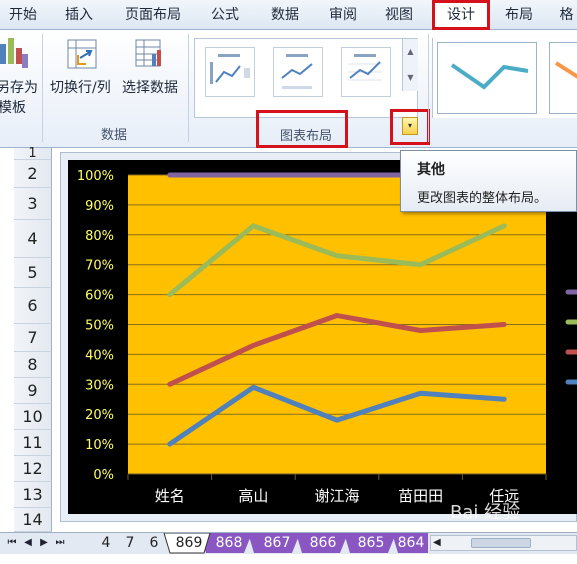 The width and height of the screenshot is (577, 564). What do you see at coordinates (33, 338) in the screenshot?
I see `row-header: 7` at bounding box center [33, 338].